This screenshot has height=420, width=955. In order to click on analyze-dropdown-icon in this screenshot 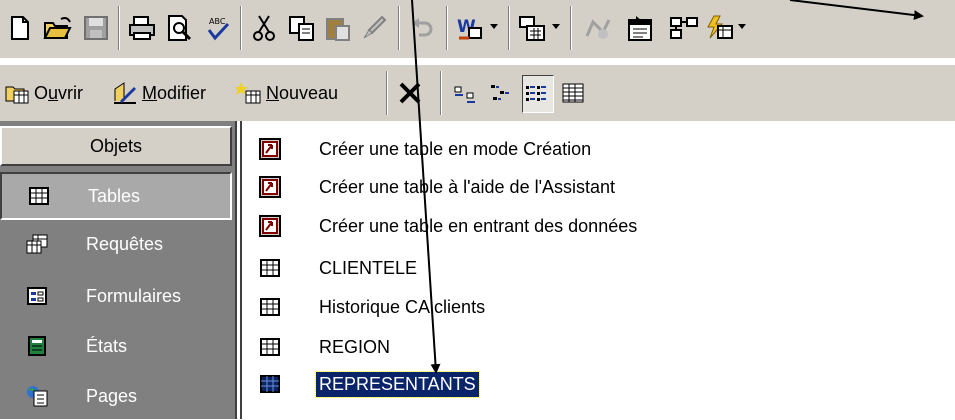, I will do `click(556, 26)`.